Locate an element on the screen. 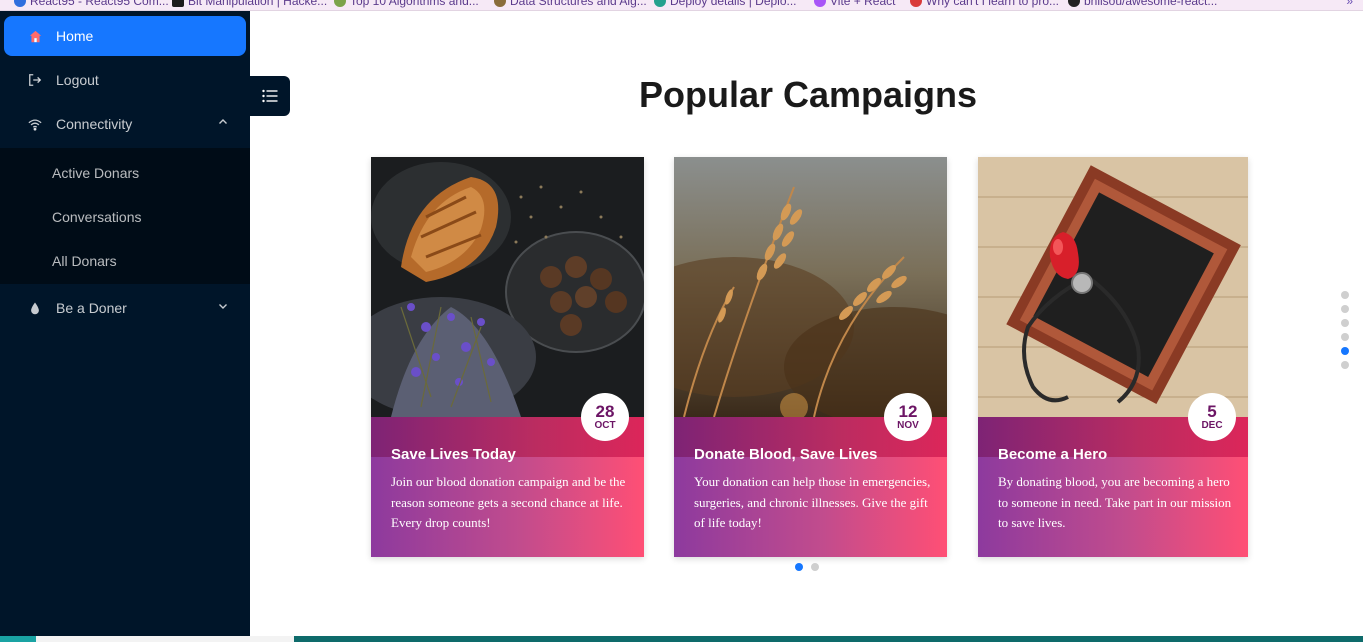  sidebar-item-active-donars: Active Donars is located at coordinates (125, 173).